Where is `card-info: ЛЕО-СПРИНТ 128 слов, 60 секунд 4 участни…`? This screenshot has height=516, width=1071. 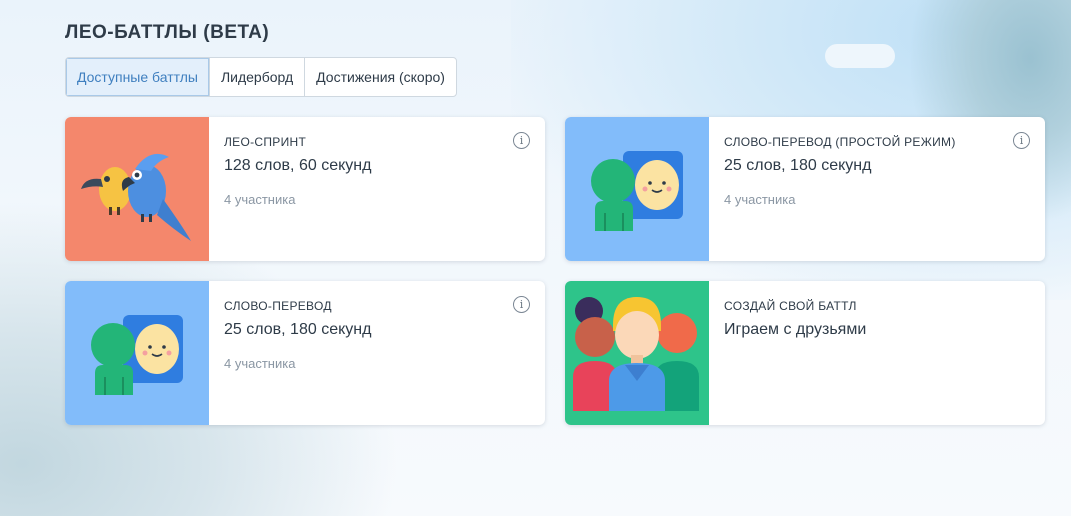
card-info: ЛЕО-СПРИНТ 128 слов, 60 секунд 4 участни… is located at coordinates (377, 189).